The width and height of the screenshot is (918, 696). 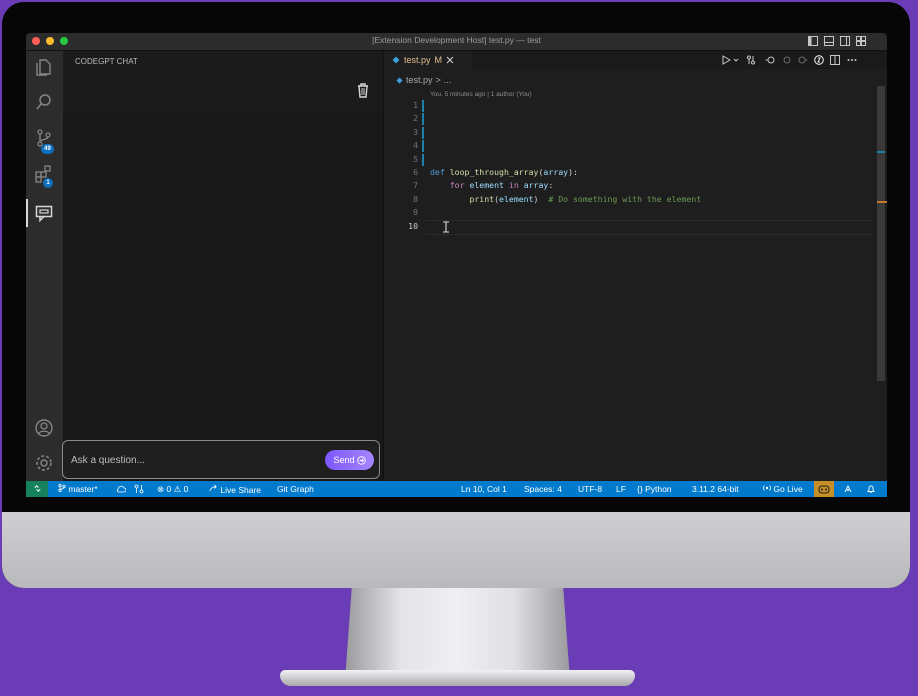 What do you see at coordinates (44, 428) in the screenshot?
I see `accounts-icon` at bounding box center [44, 428].